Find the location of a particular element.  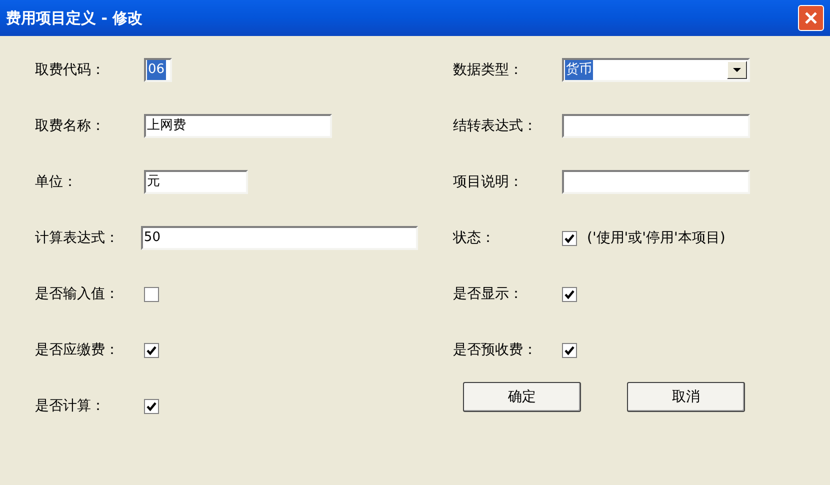

input-field: 上网费 is located at coordinates (238, 126).